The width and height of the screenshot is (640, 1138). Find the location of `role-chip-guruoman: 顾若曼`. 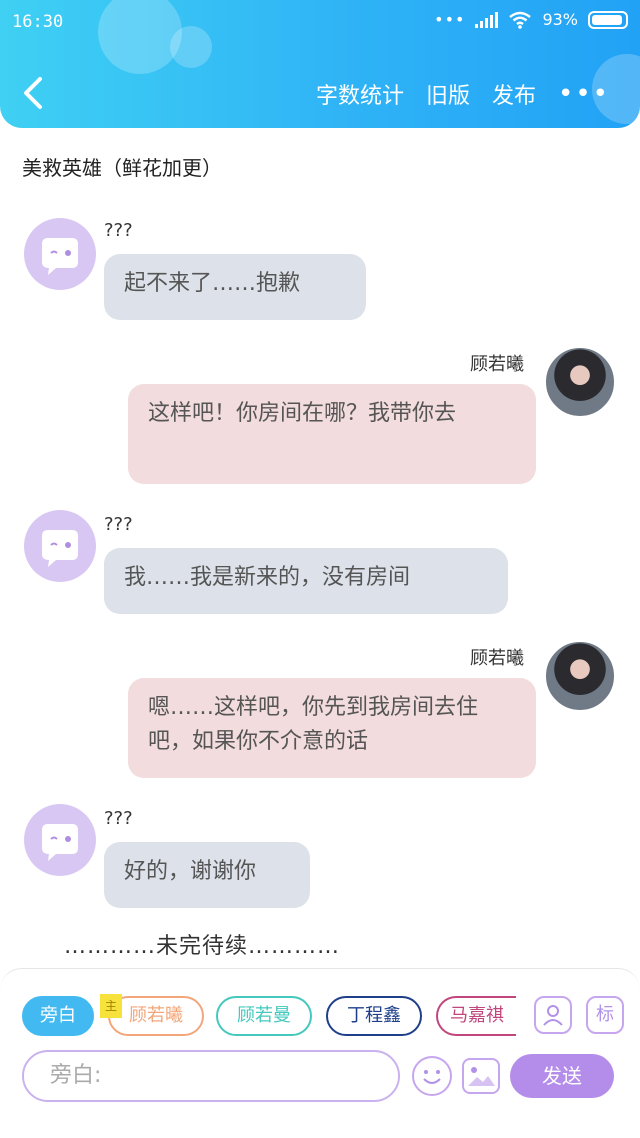

role-chip-guruoman: 顾若曼 is located at coordinates (264, 1016).